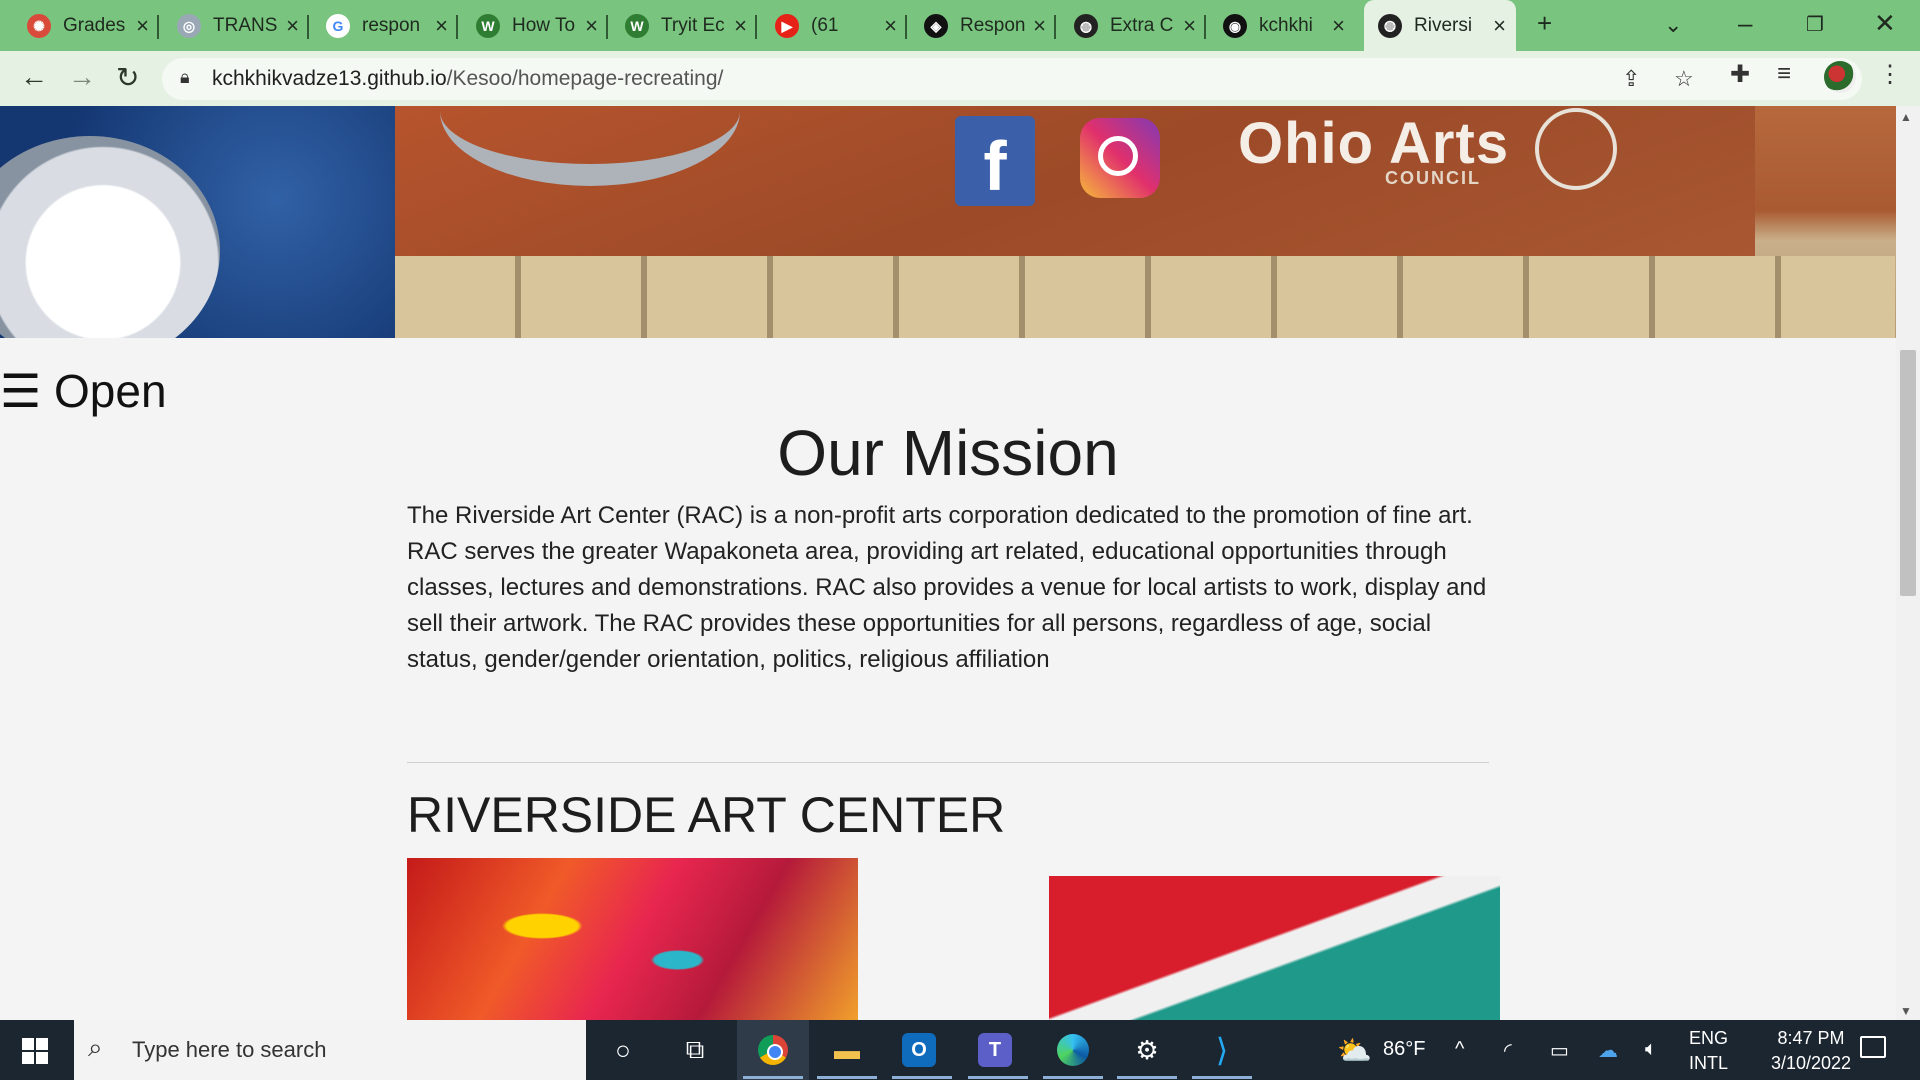 The width and height of the screenshot is (1920, 1080). Describe the element at coordinates (86, 26) in the screenshot. I see `browser-tab: ✺ Grades ×` at that location.